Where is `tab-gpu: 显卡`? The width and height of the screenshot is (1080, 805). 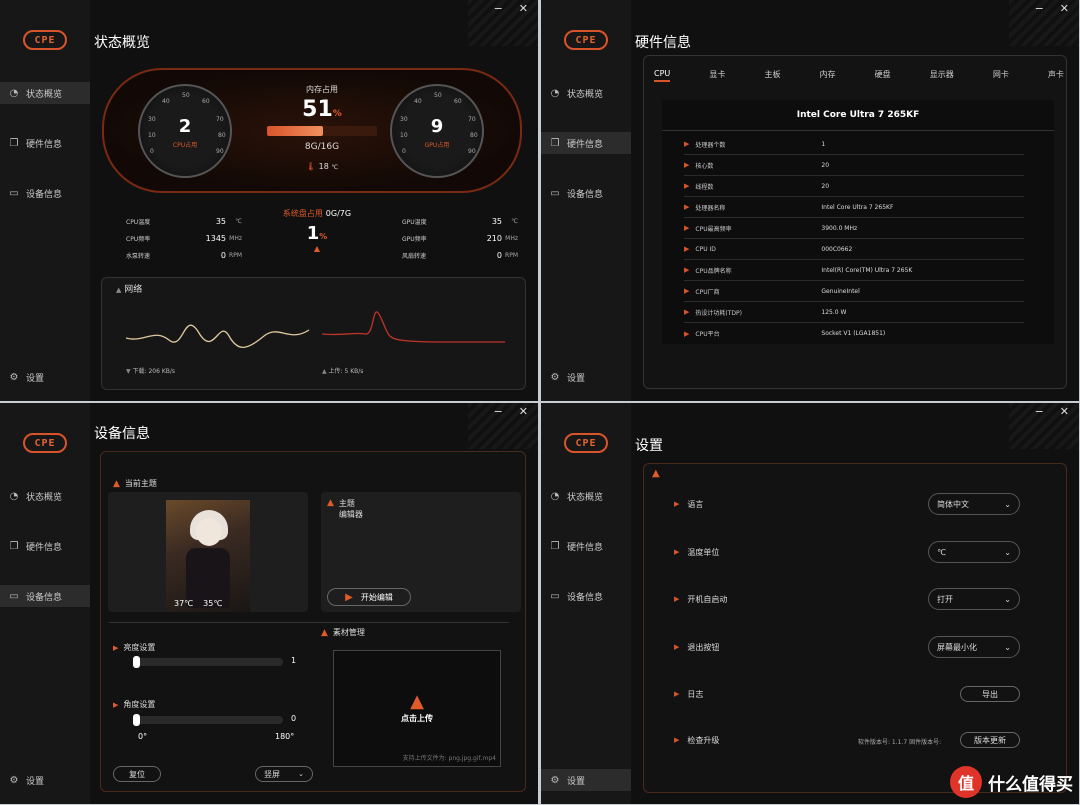 tab-gpu: 显卡 is located at coordinates (717, 75).